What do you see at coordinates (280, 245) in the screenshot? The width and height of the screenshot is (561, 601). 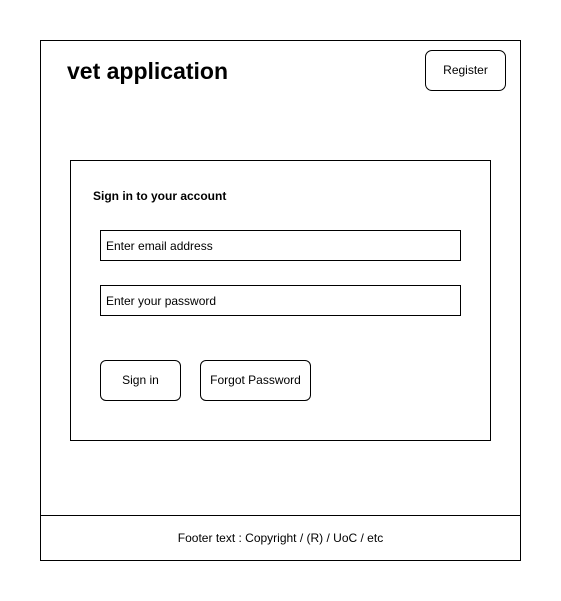 I see `email-field` at bounding box center [280, 245].